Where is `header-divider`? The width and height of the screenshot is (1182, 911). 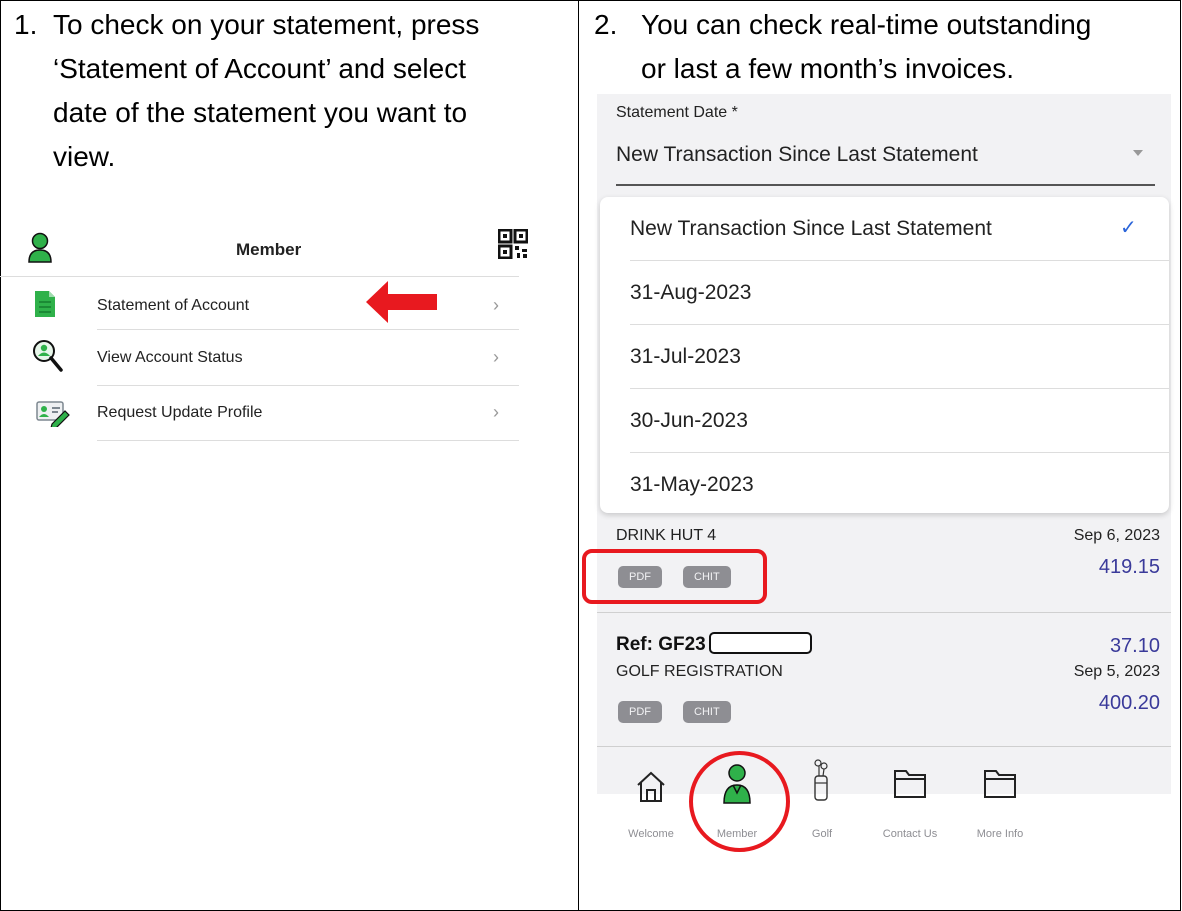
header-divider is located at coordinates (259, 276).